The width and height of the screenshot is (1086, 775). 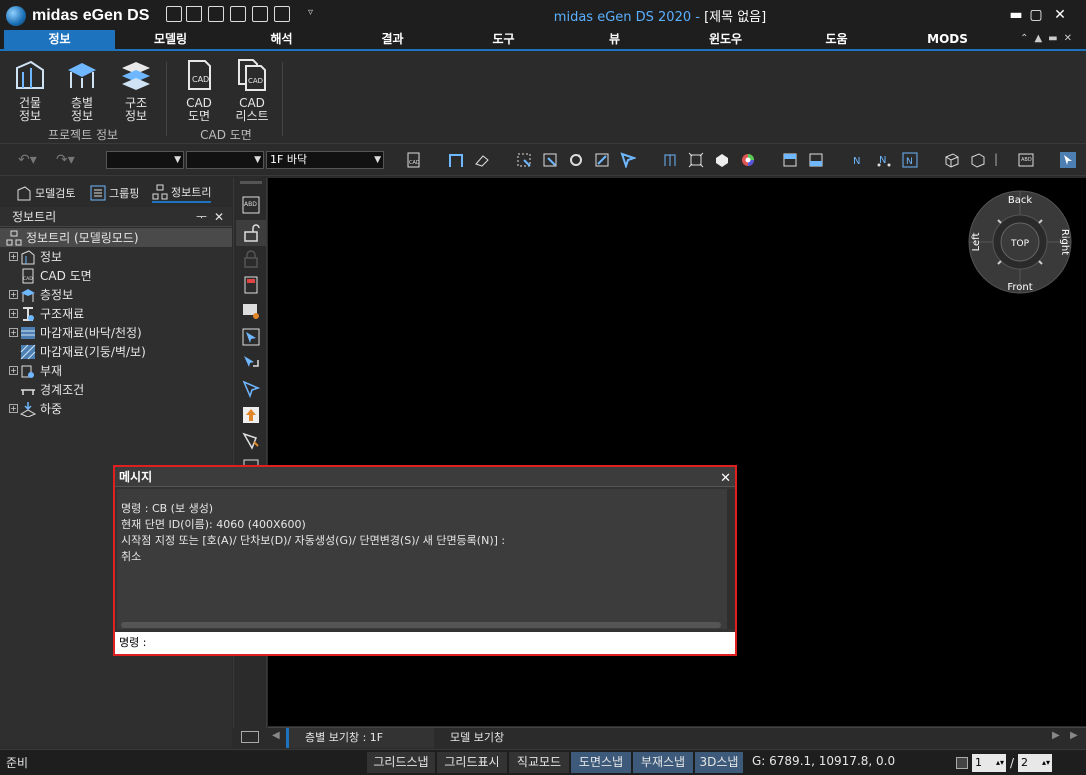 What do you see at coordinates (194, 14) in the screenshot?
I see `open-file-icon` at bounding box center [194, 14].